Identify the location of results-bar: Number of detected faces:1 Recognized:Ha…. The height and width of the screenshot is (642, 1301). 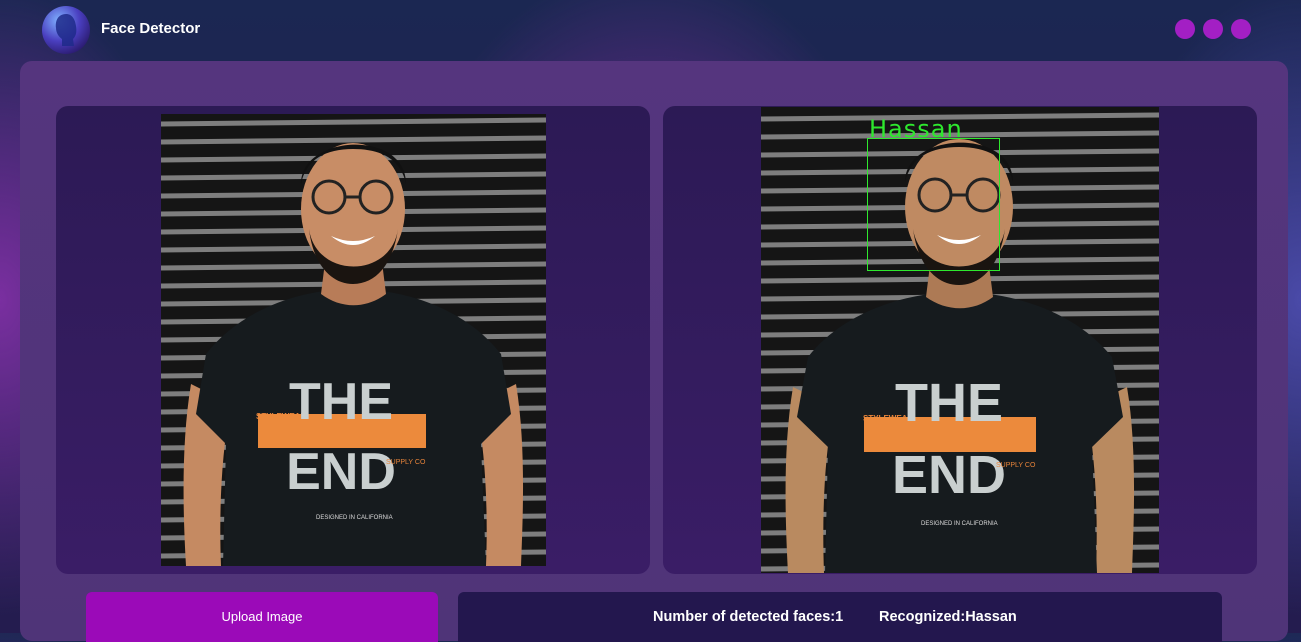
(840, 617).